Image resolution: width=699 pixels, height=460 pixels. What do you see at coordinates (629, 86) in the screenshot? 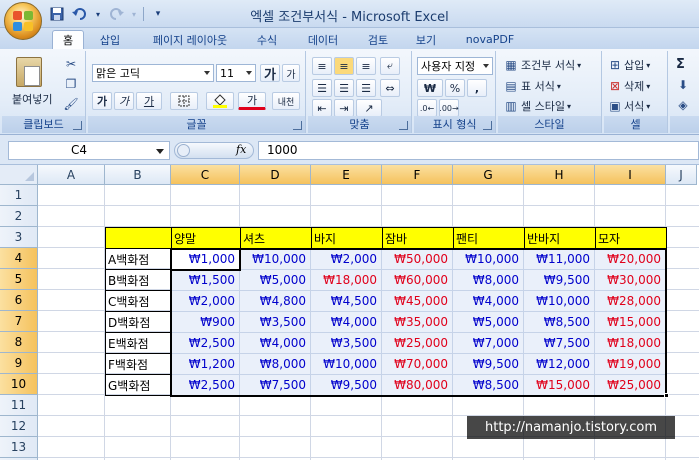
I see `delete-cells-button: ⊠ 삭제 ▾` at bounding box center [629, 86].